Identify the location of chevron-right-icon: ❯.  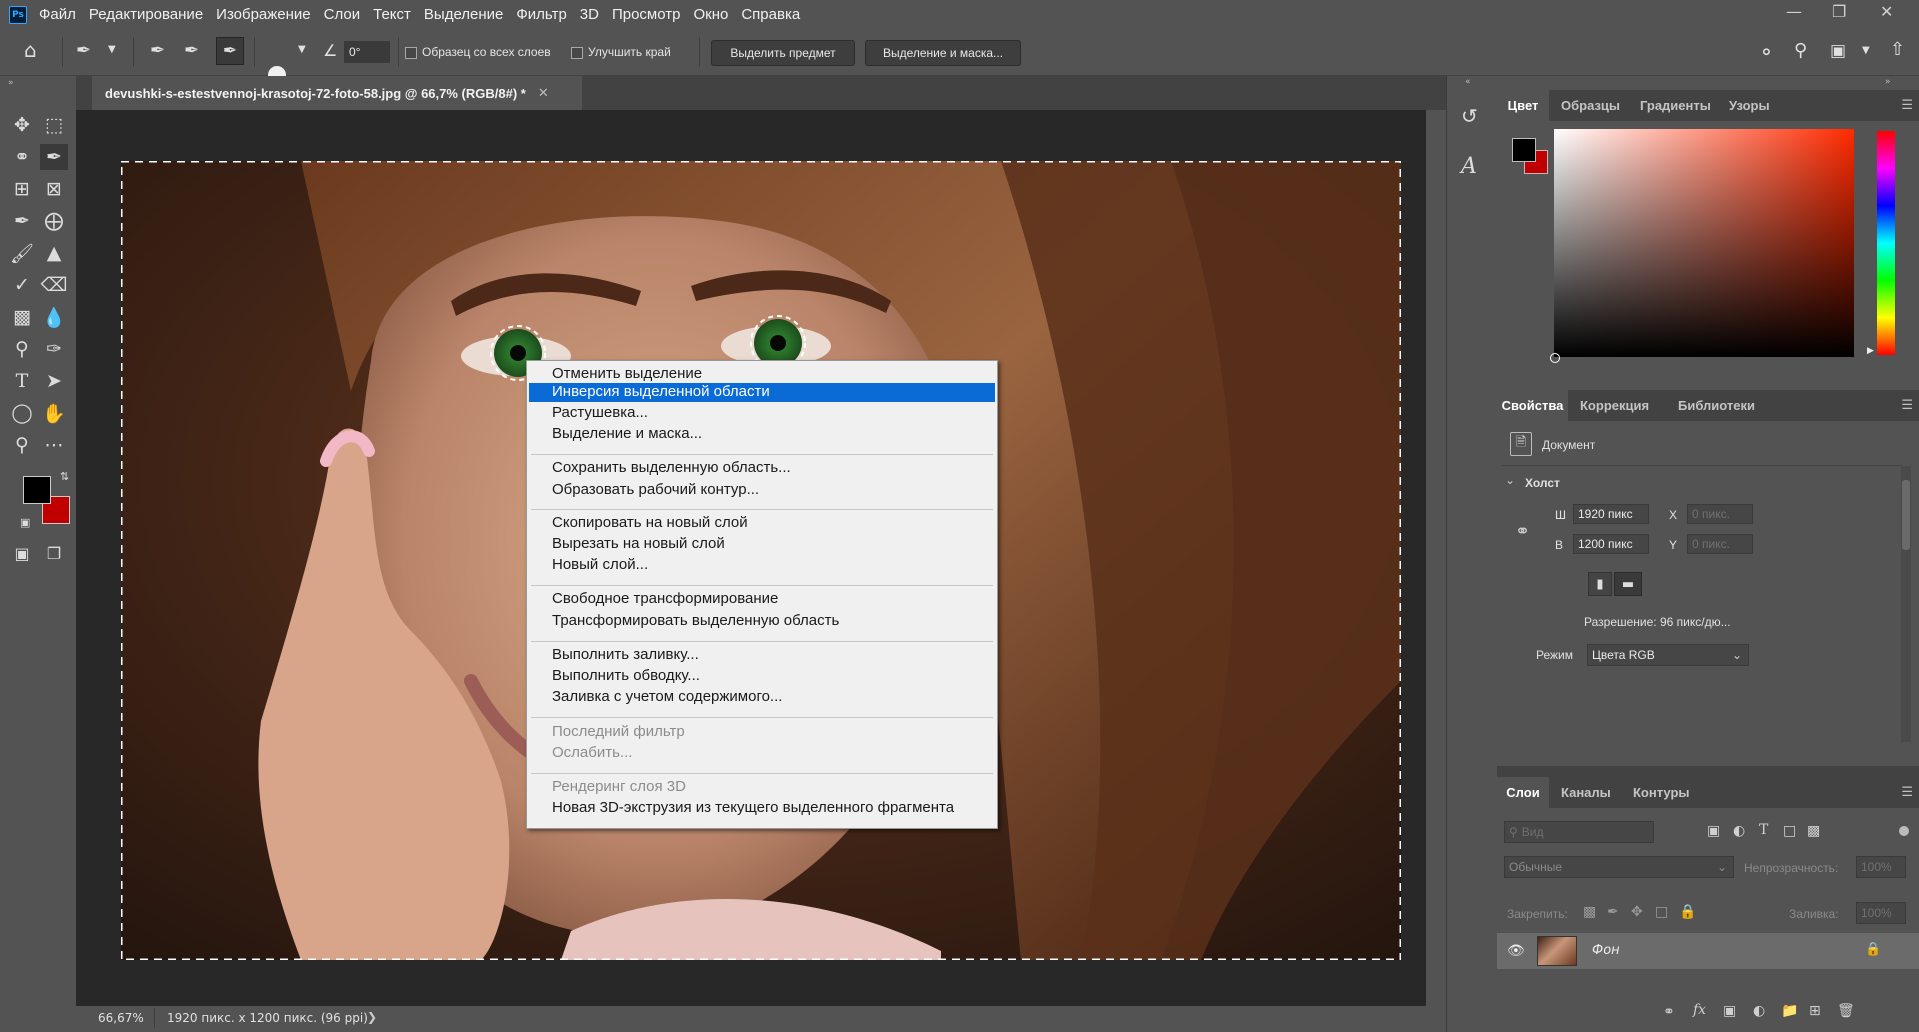
(372, 1017).